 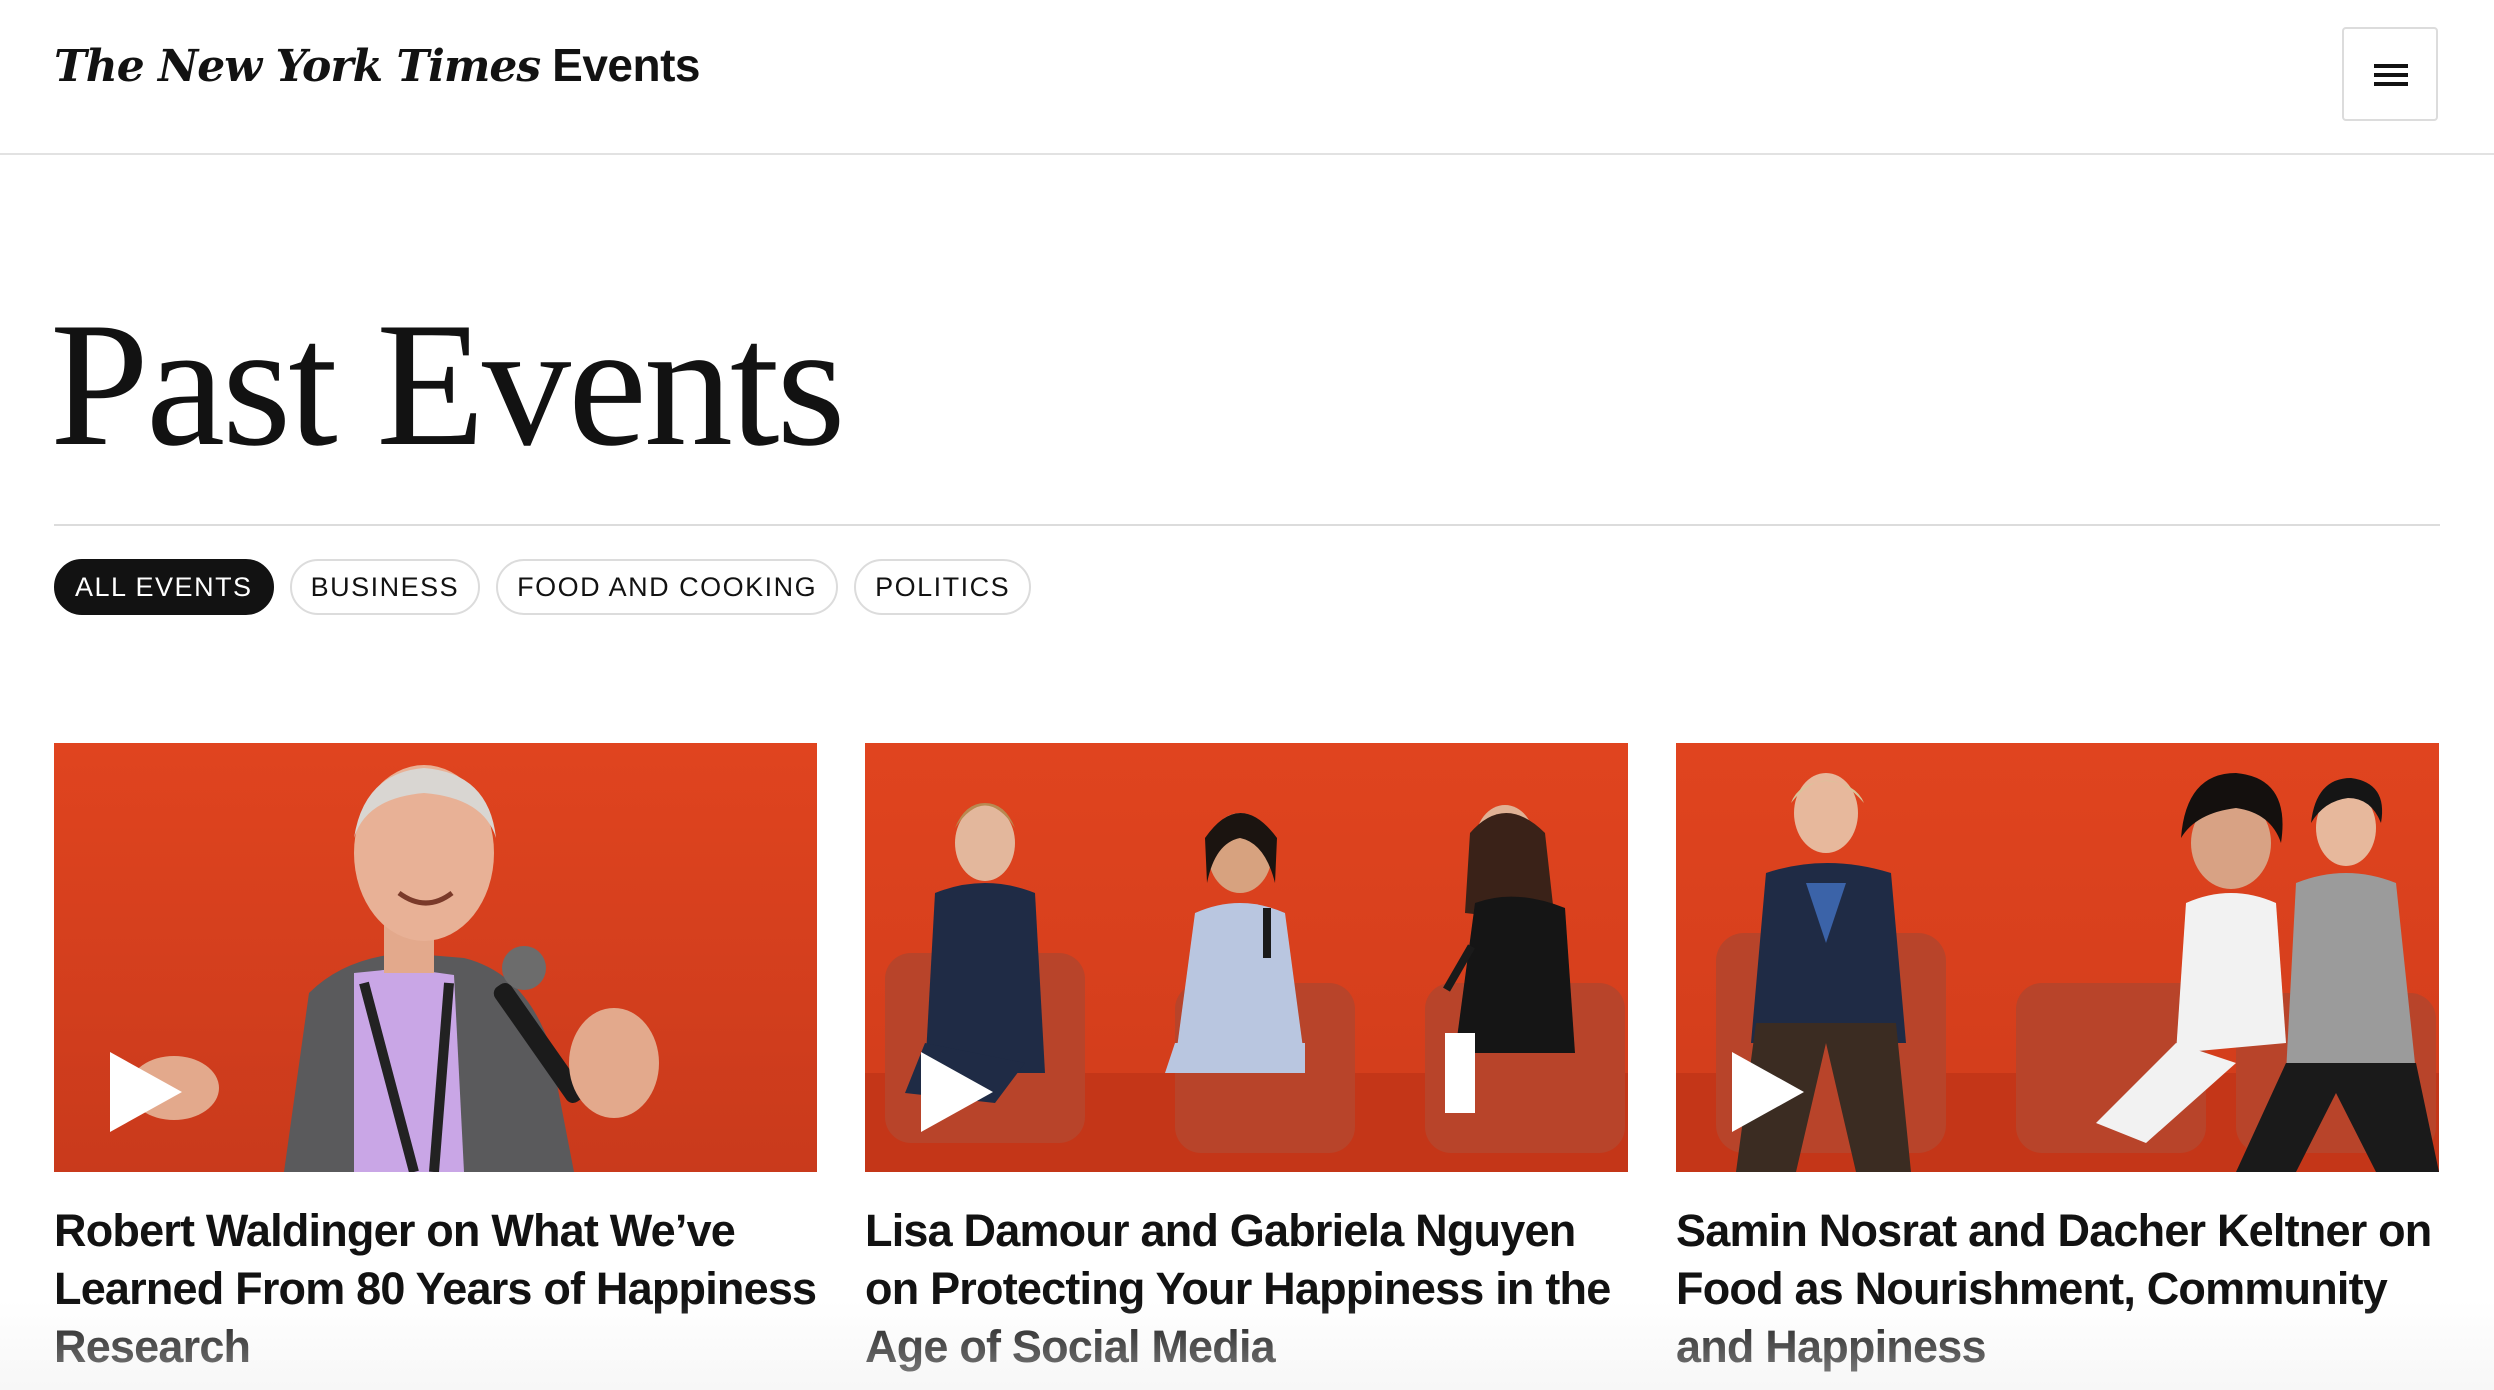 I want to click on hamburger-menu-icon, so click(x=2391, y=75).